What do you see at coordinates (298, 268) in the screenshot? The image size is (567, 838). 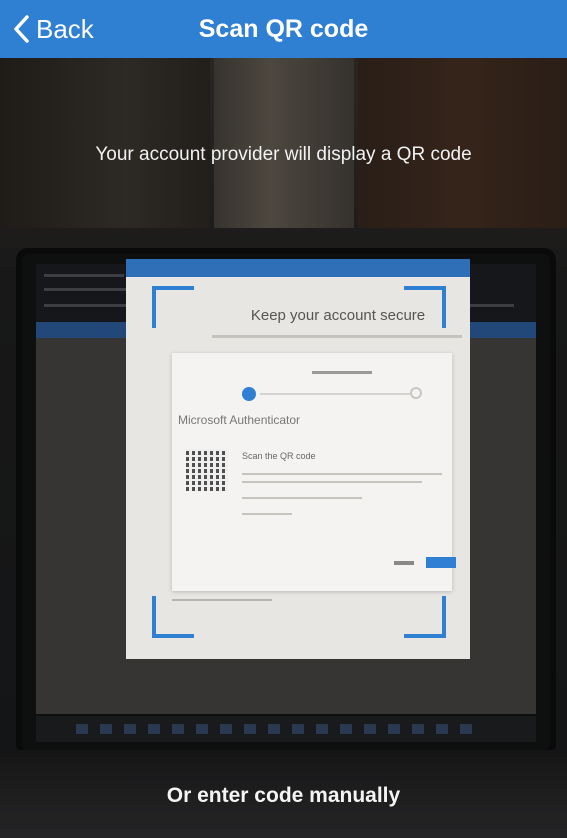 I see `scanned-page-header-bar` at bounding box center [298, 268].